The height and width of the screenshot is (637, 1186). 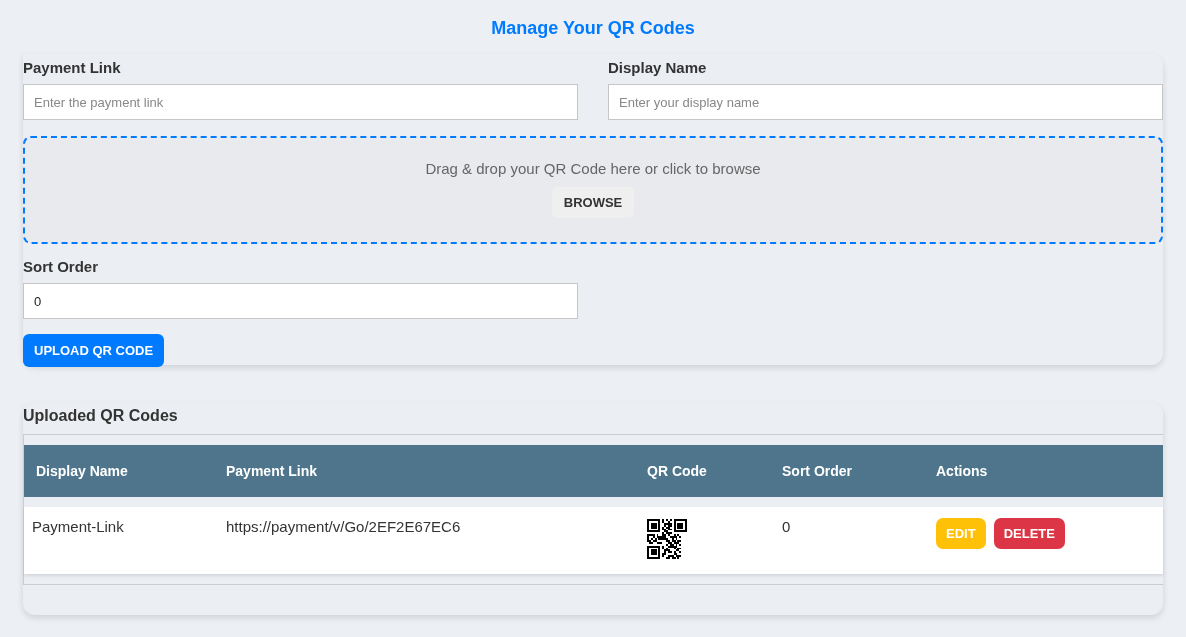 What do you see at coordinates (119, 540) in the screenshot?
I see `table-cell: Payment-Link` at bounding box center [119, 540].